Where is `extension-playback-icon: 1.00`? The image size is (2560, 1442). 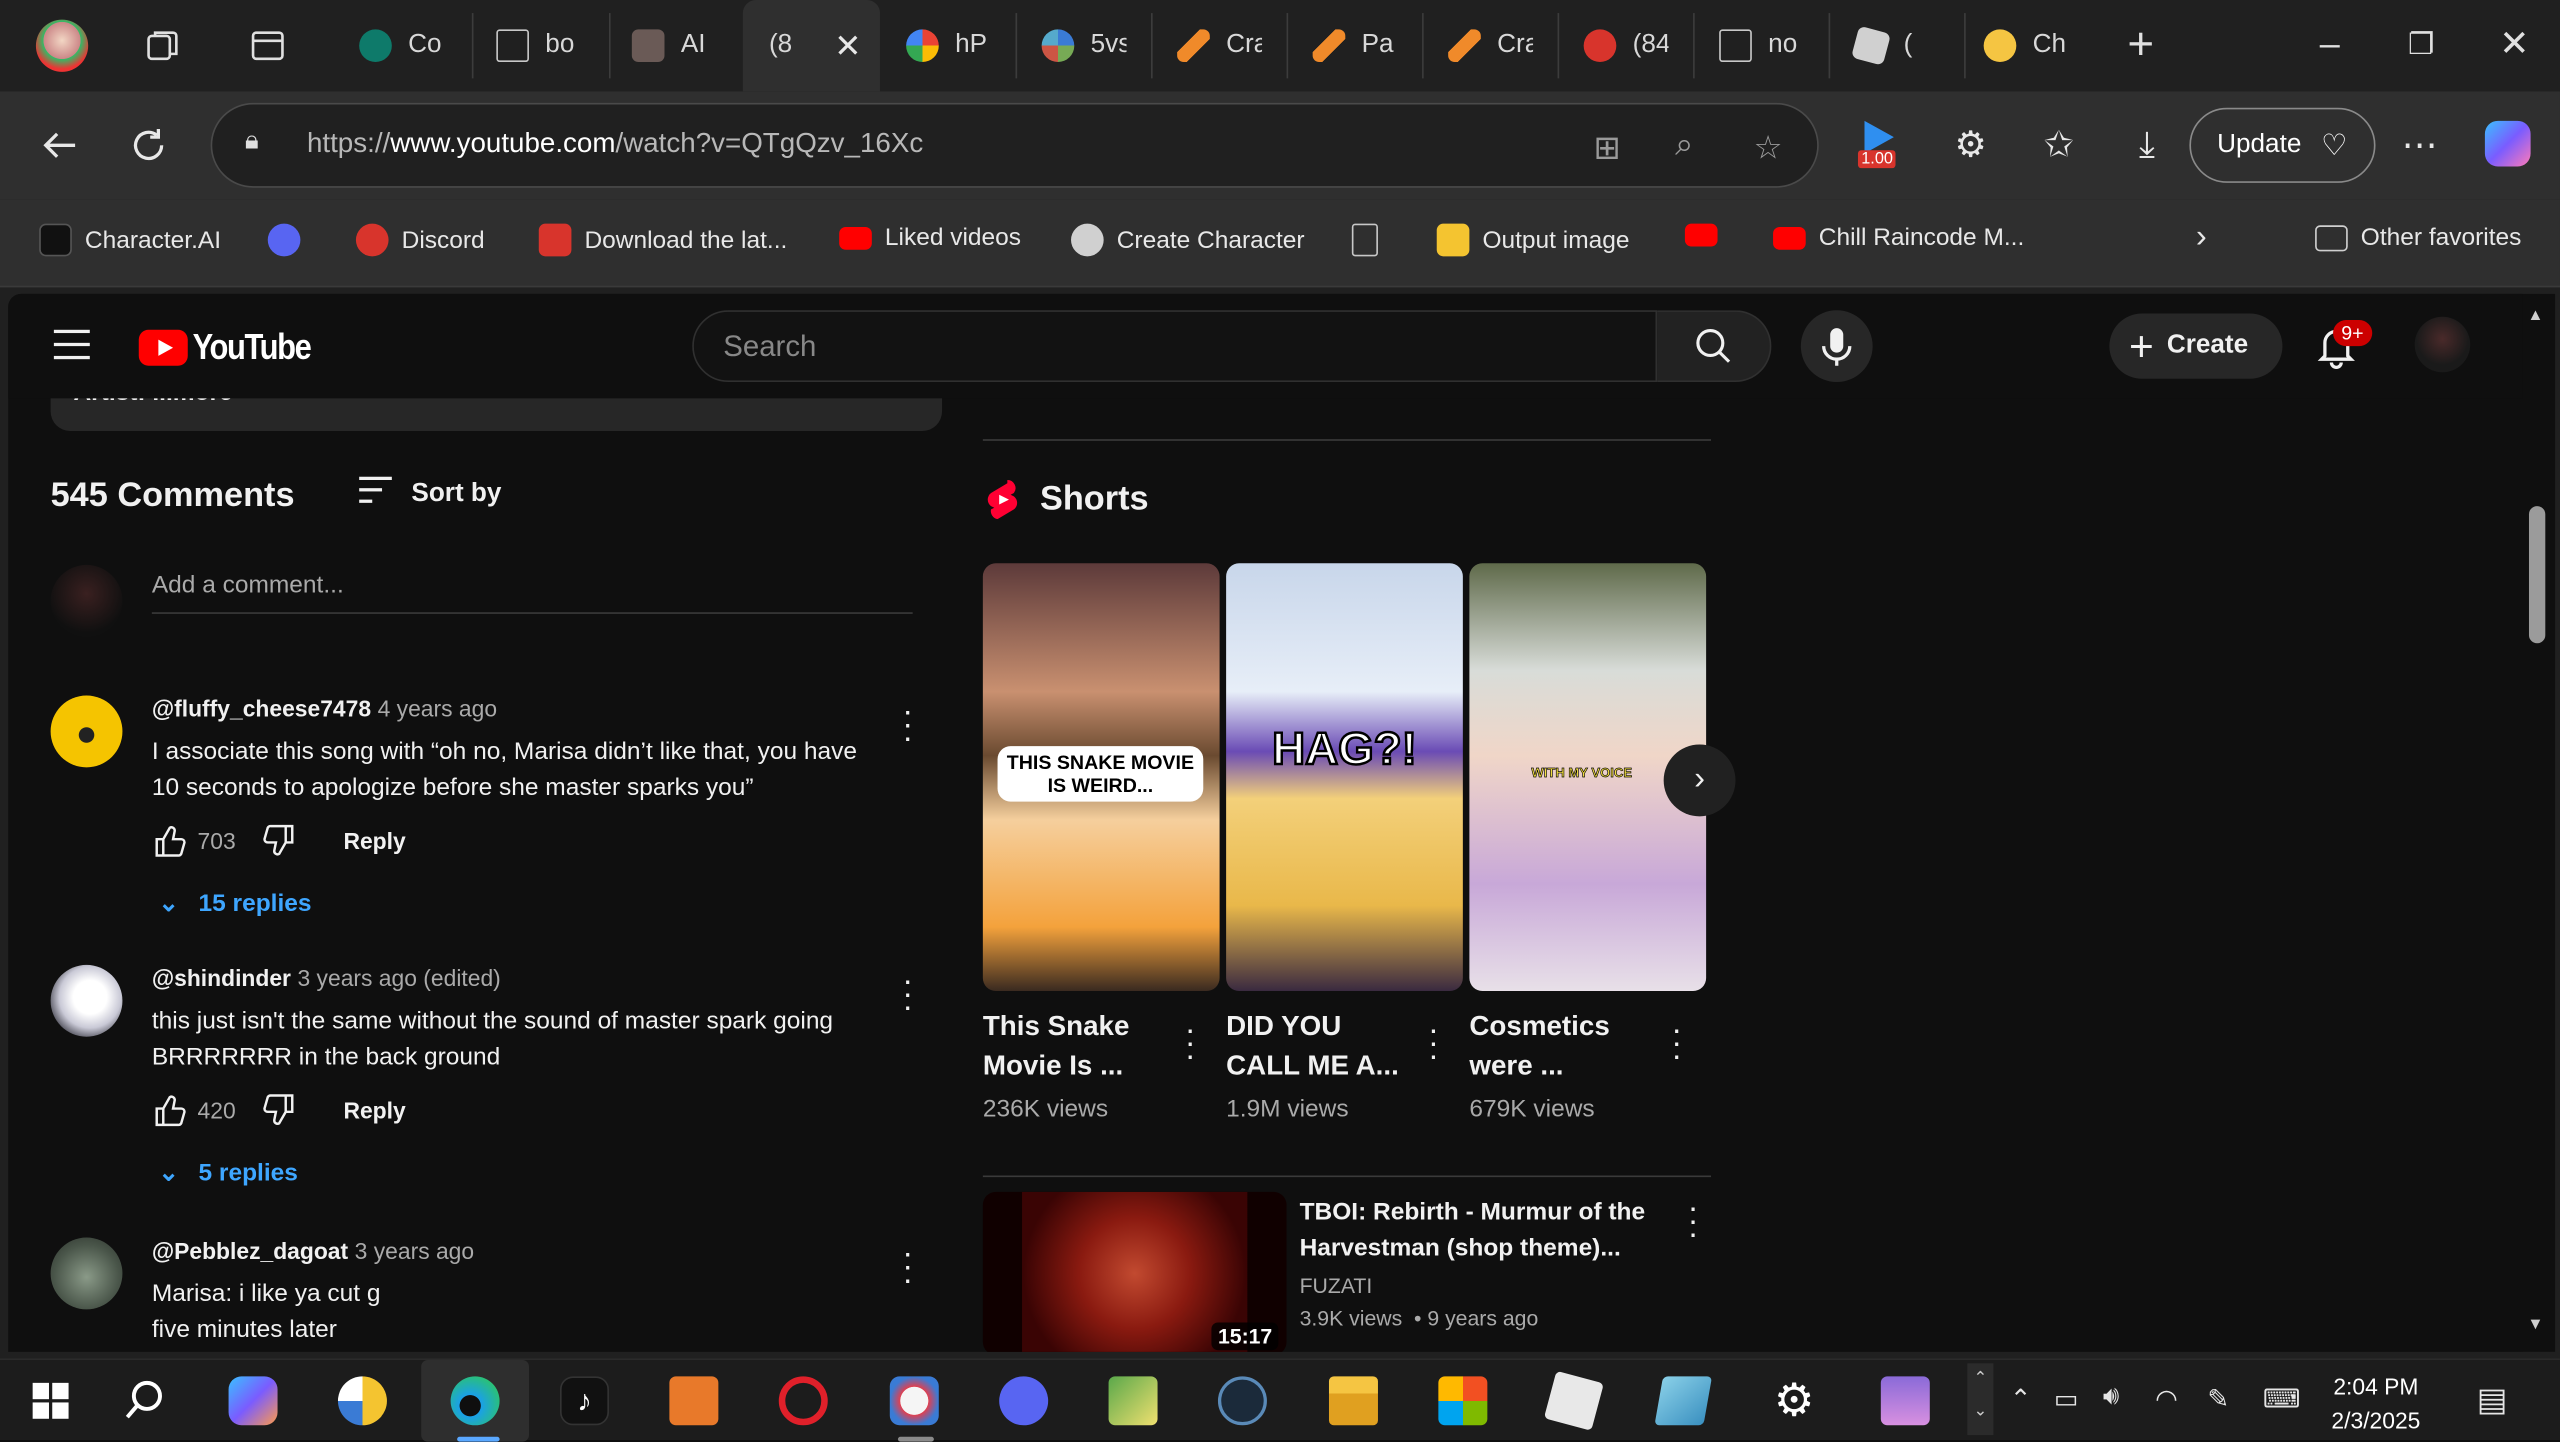 extension-playback-icon: 1.00 is located at coordinates (1880, 142).